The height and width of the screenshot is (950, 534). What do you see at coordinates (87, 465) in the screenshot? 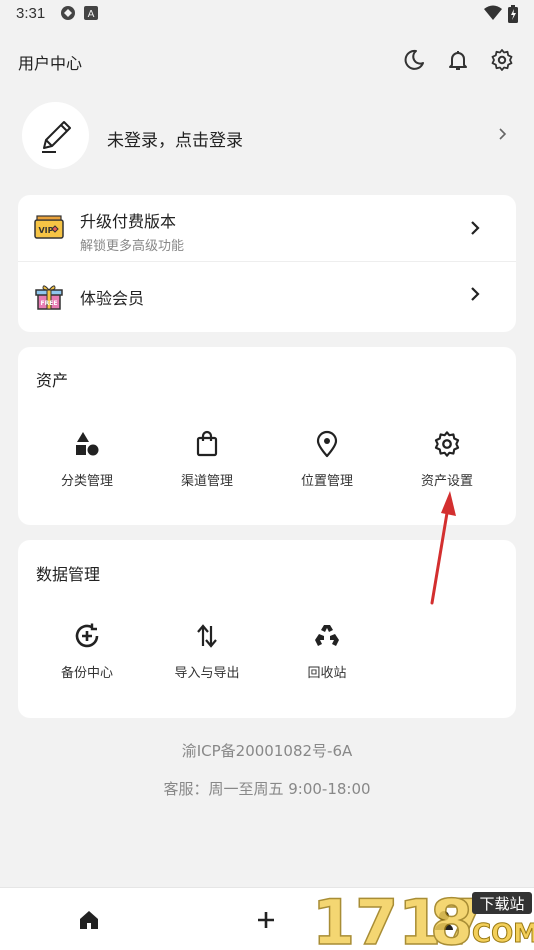
I see `category-management-button: 分类管理` at bounding box center [87, 465].